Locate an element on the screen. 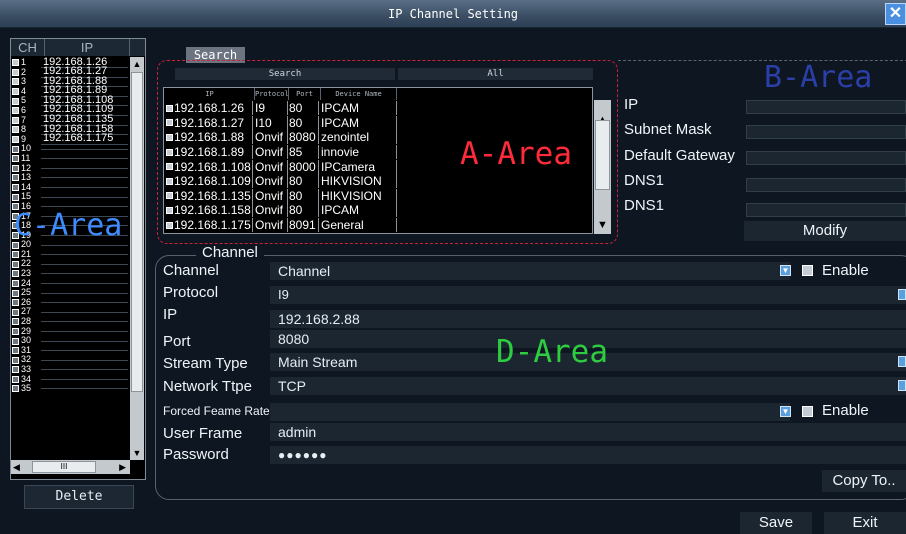 The height and width of the screenshot is (534, 906). ip-field is located at coordinates (826, 107).